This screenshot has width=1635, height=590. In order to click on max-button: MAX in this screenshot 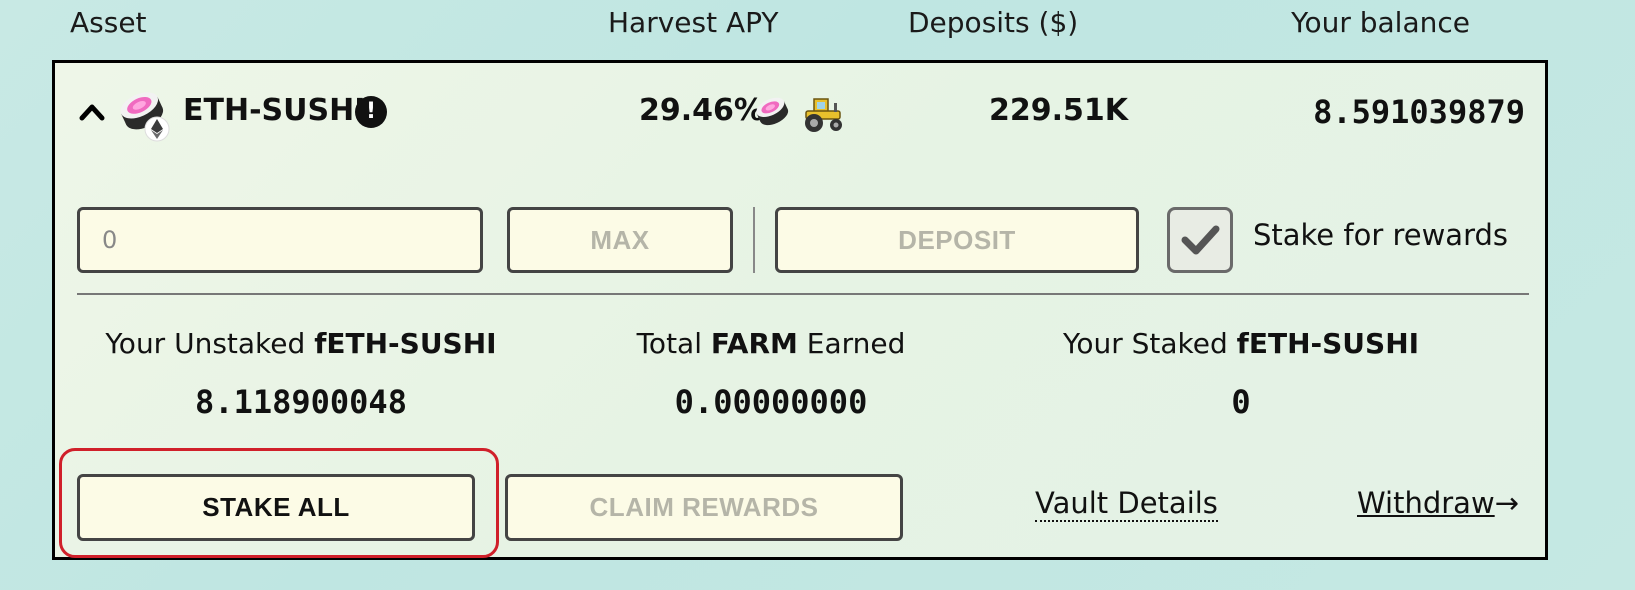, I will do `click(620, 240)`.